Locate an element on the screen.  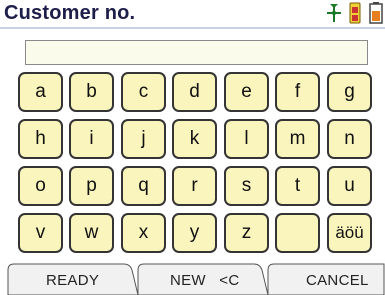
key-k: k is located at coordinates (194, 139).